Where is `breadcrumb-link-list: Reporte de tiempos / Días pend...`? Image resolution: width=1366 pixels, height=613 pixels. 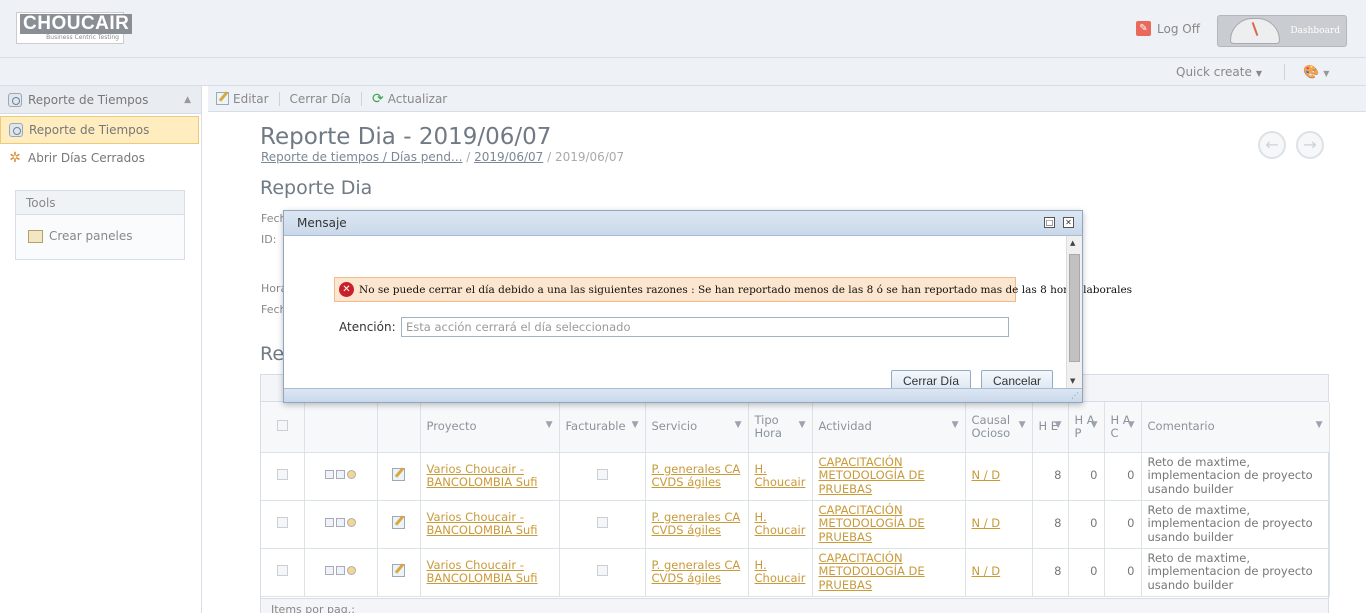
breadcrumb-link-list: Reporte de tiempos / Días pend... is located at coordinates (361, 157).